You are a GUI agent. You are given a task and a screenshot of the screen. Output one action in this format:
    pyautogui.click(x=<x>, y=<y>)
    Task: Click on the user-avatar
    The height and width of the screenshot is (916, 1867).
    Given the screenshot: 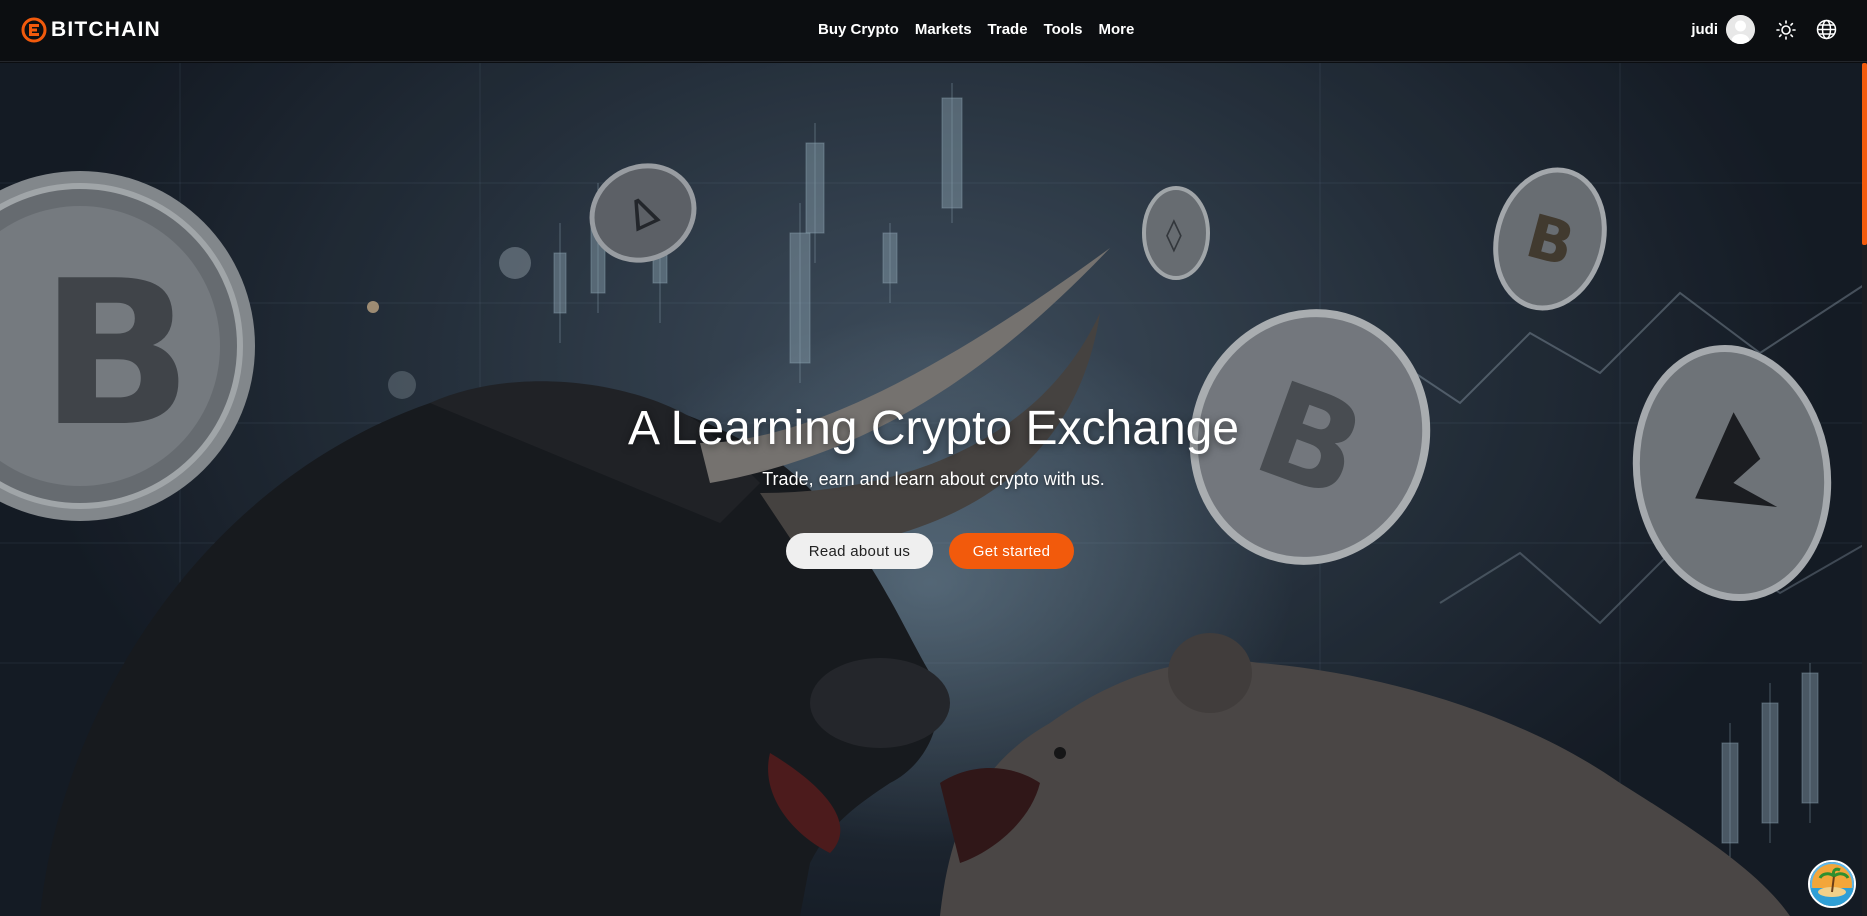 What is the action you would take?
    pyautogui.click(x=1740, y=29)
    